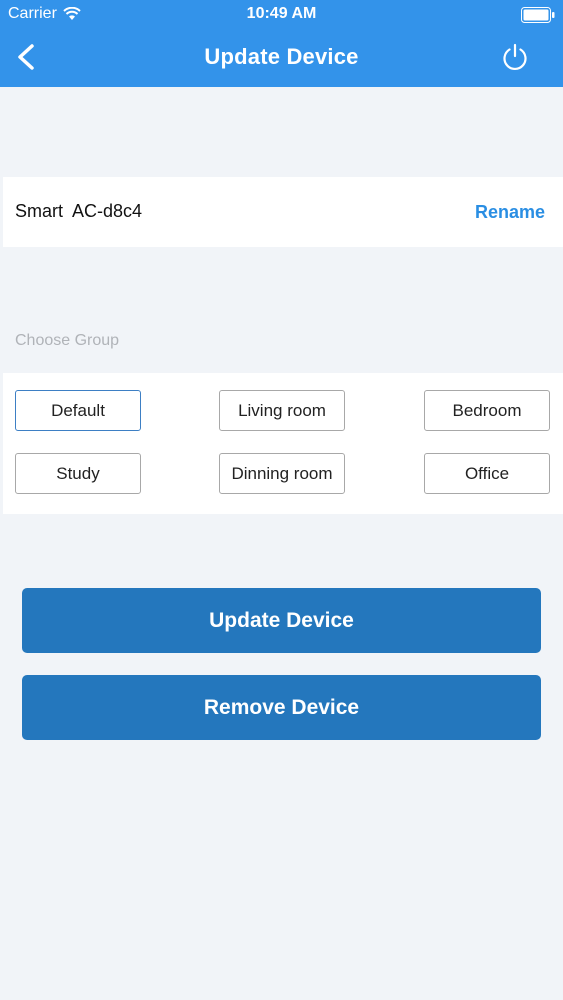 This screenshot has width=563, height=1000. Describe the element at coordinates (78, 473) in the screenshot. I see `group-option-study: Study` at that location.